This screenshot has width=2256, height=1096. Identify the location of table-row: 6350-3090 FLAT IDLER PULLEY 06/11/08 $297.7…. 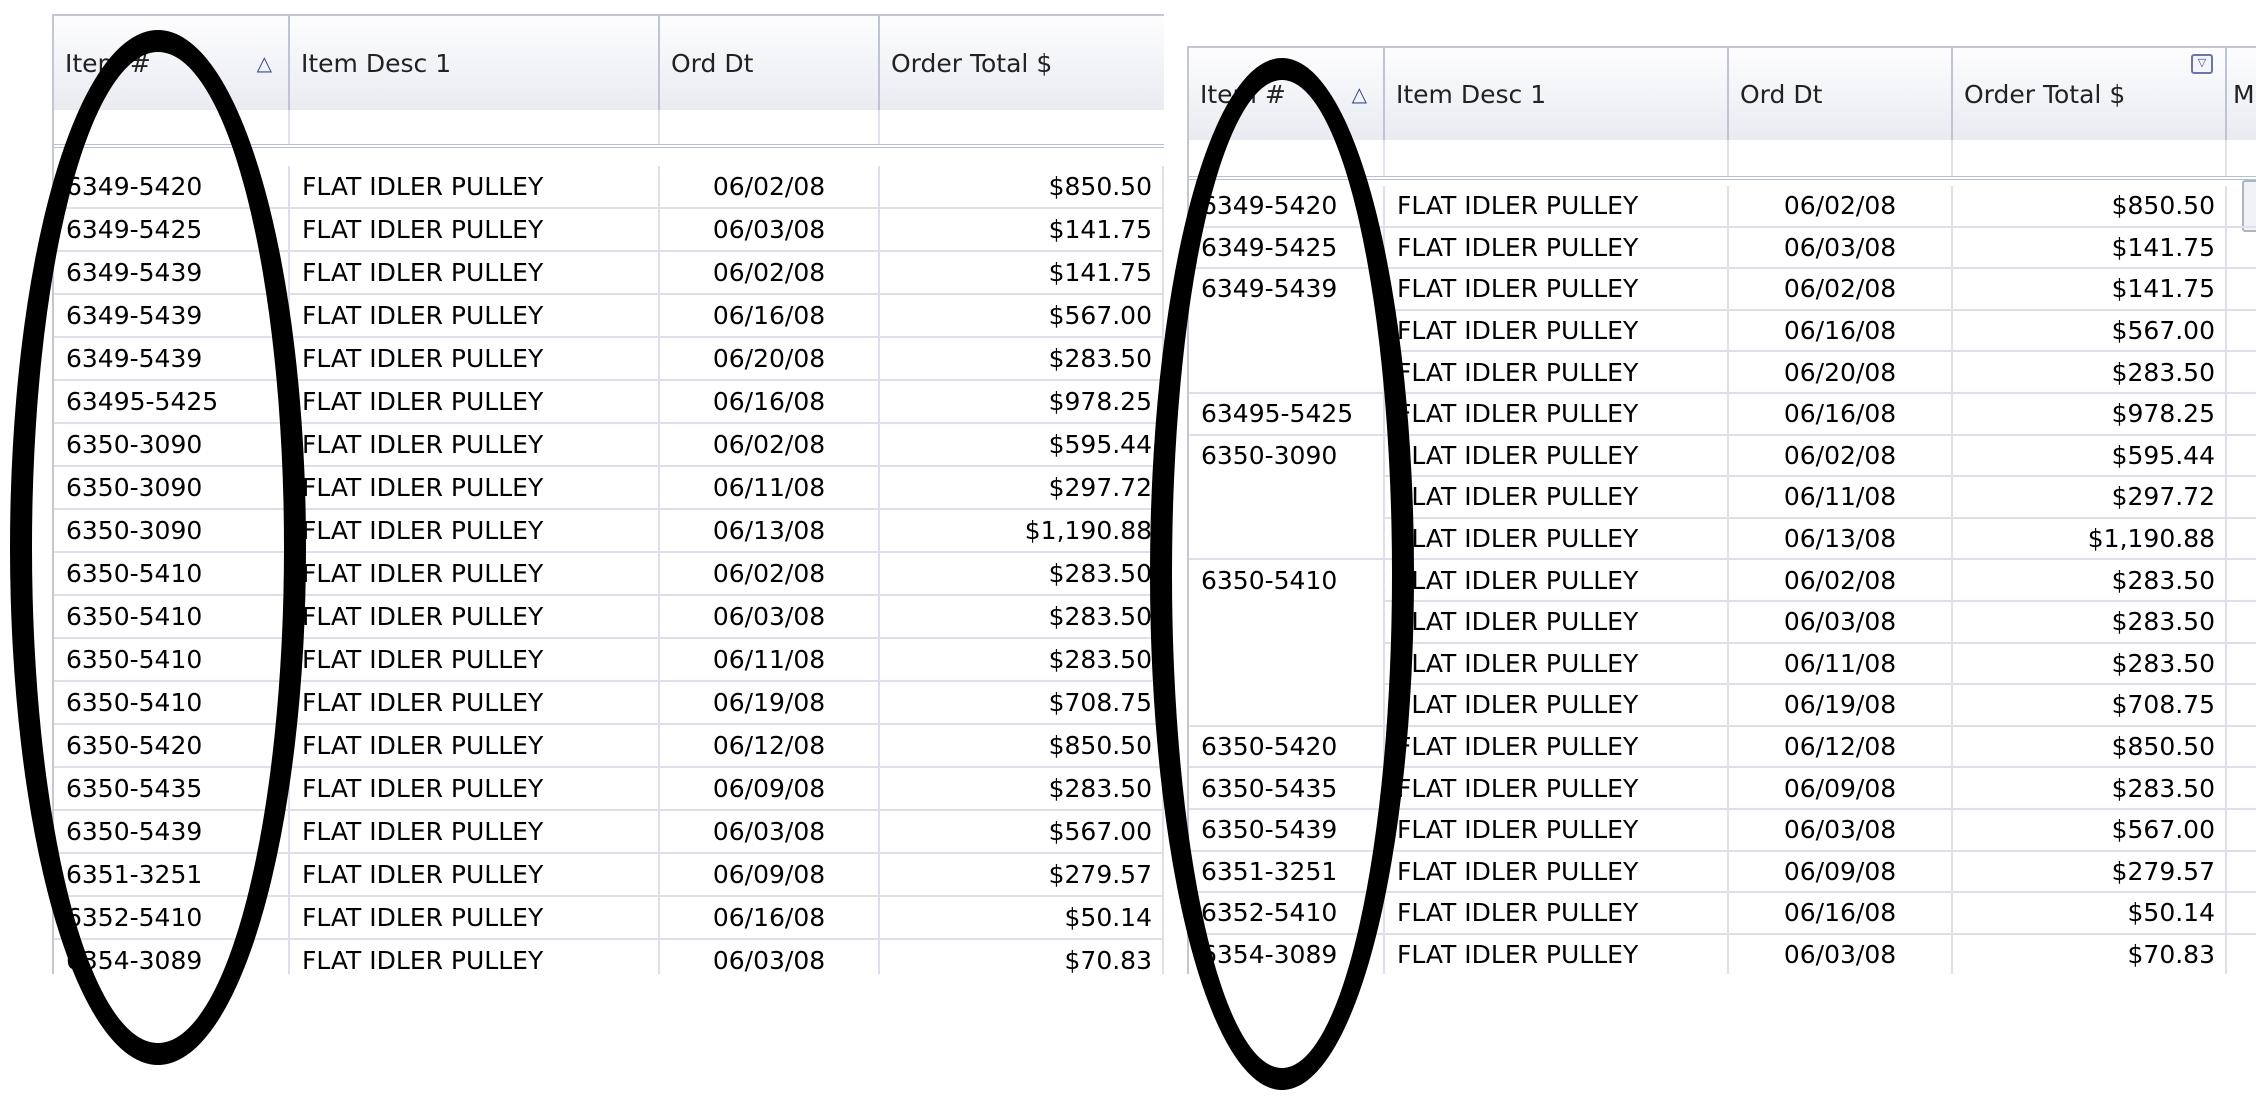
(609, 488).